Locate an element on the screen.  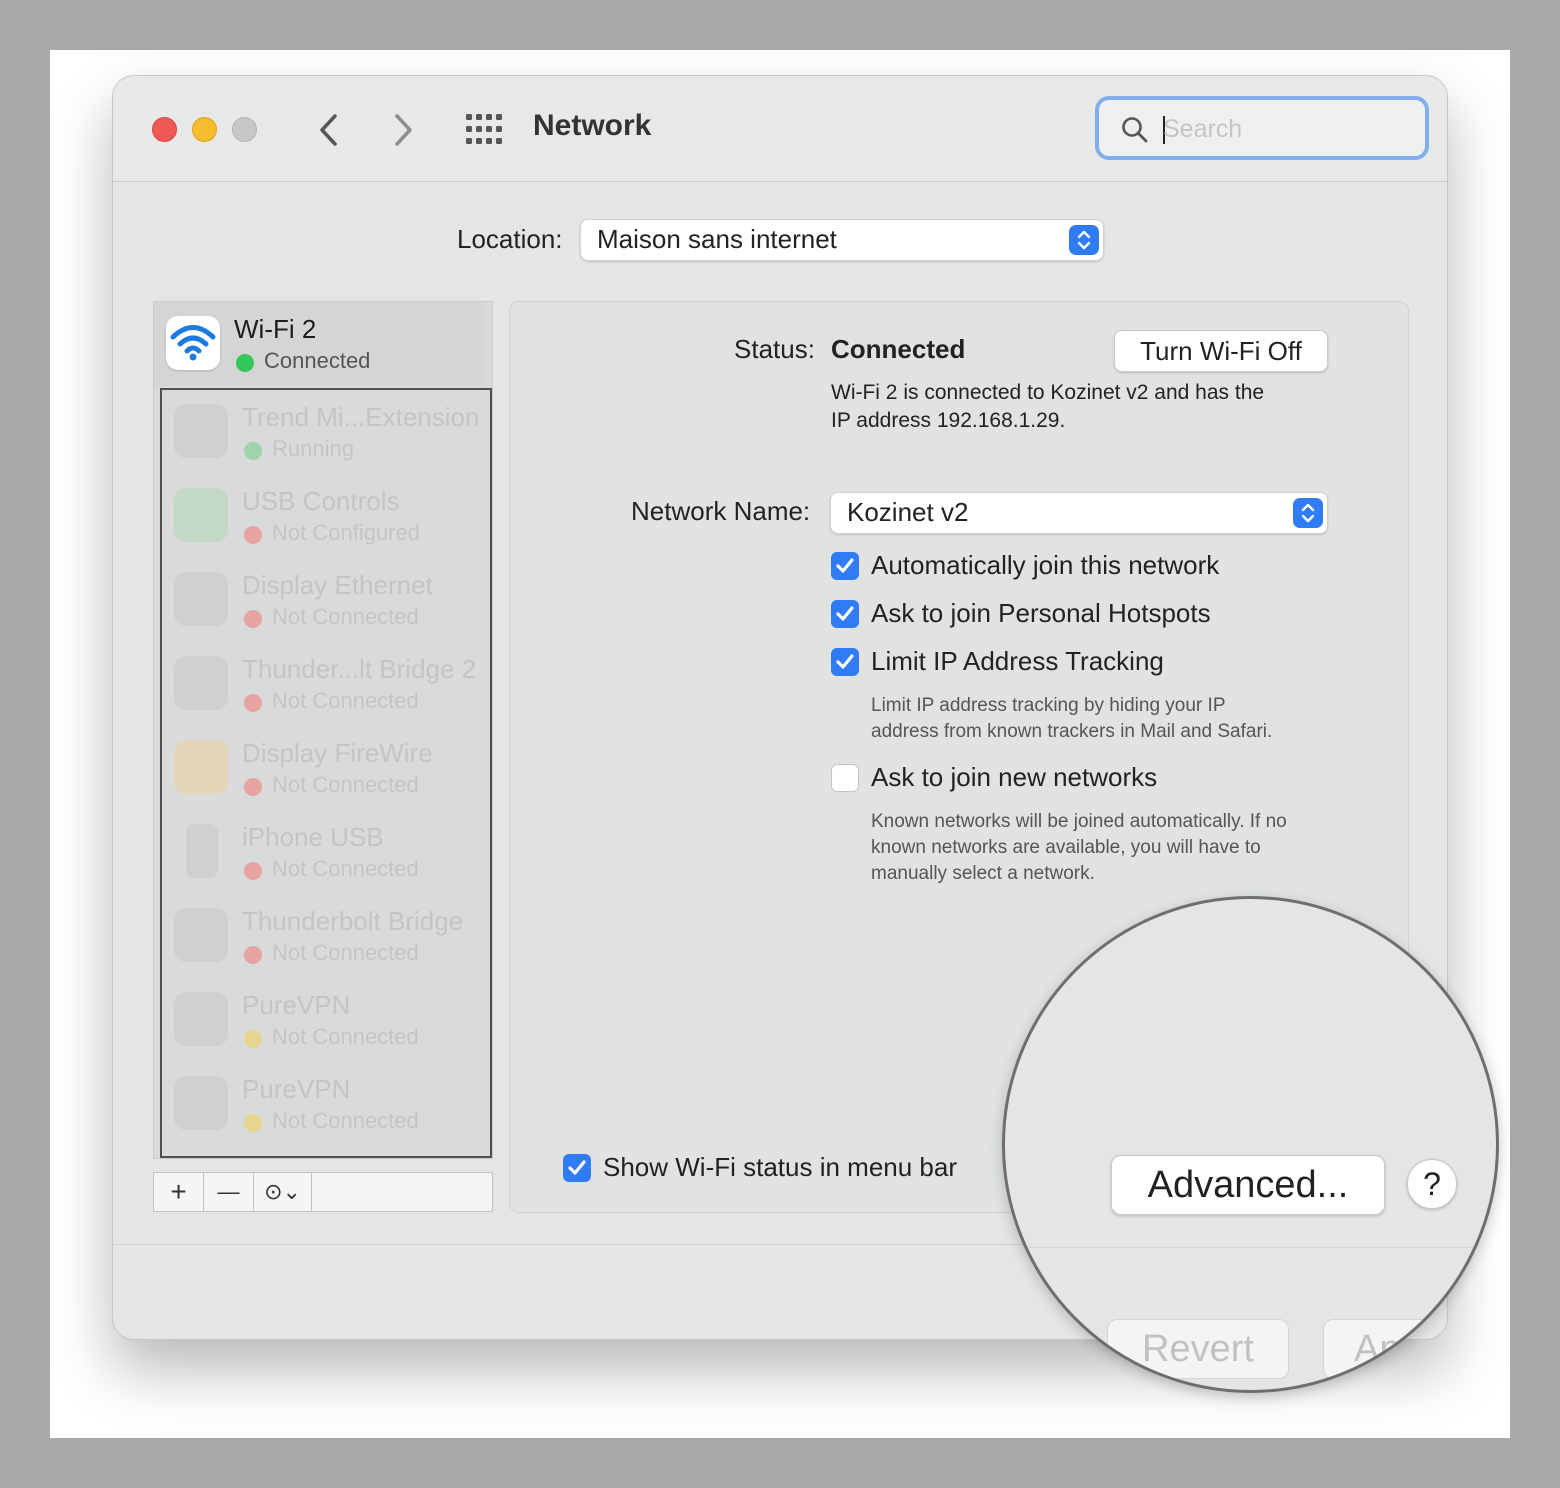
sidebar-item-thunderbolt-bridge: Thunderbolt Bridge Not Connected is located at coordinates (327, 936).